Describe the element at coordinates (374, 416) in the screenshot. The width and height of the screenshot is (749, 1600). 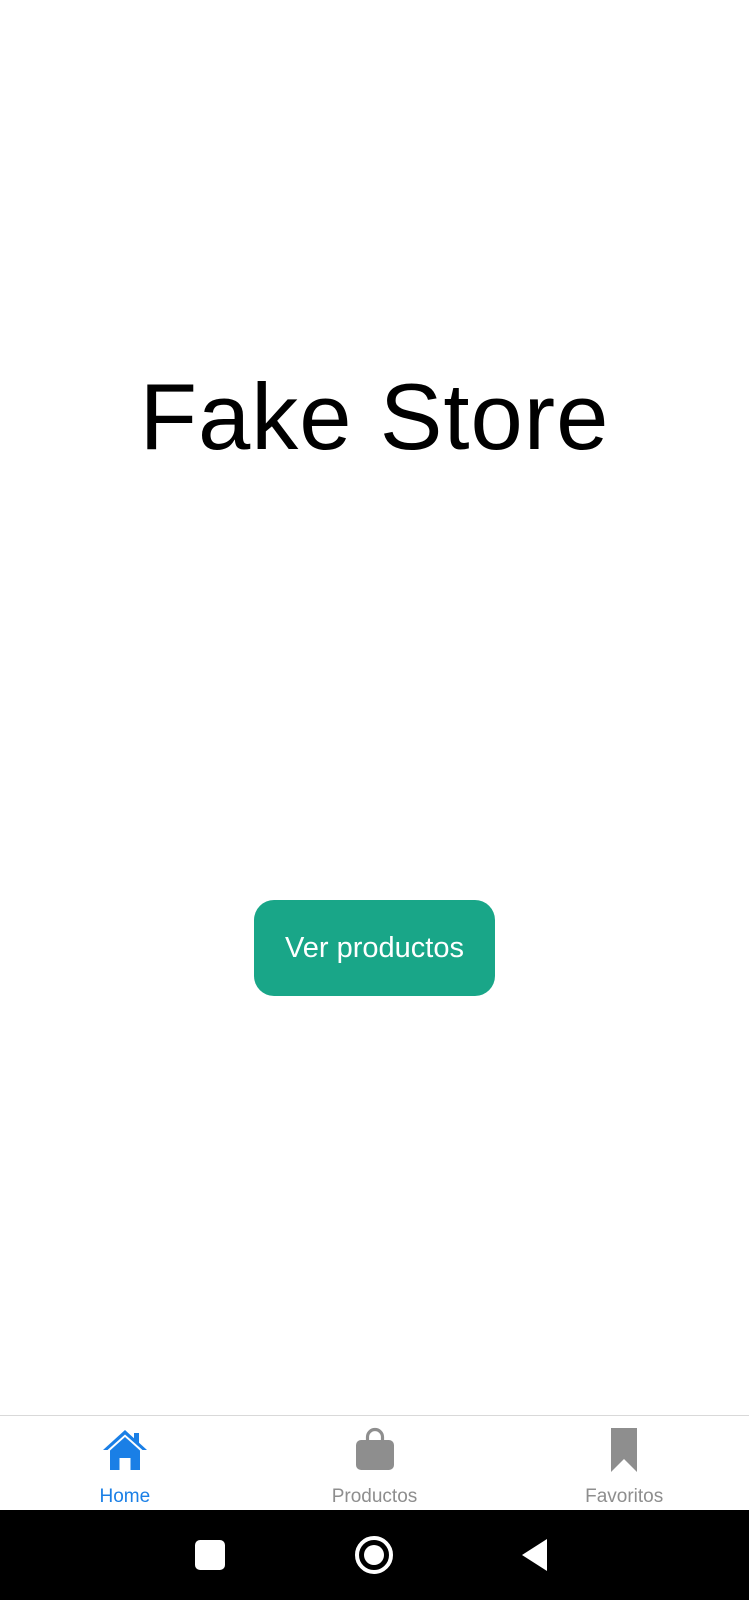
I see `page-title: Fake Store` at that location.